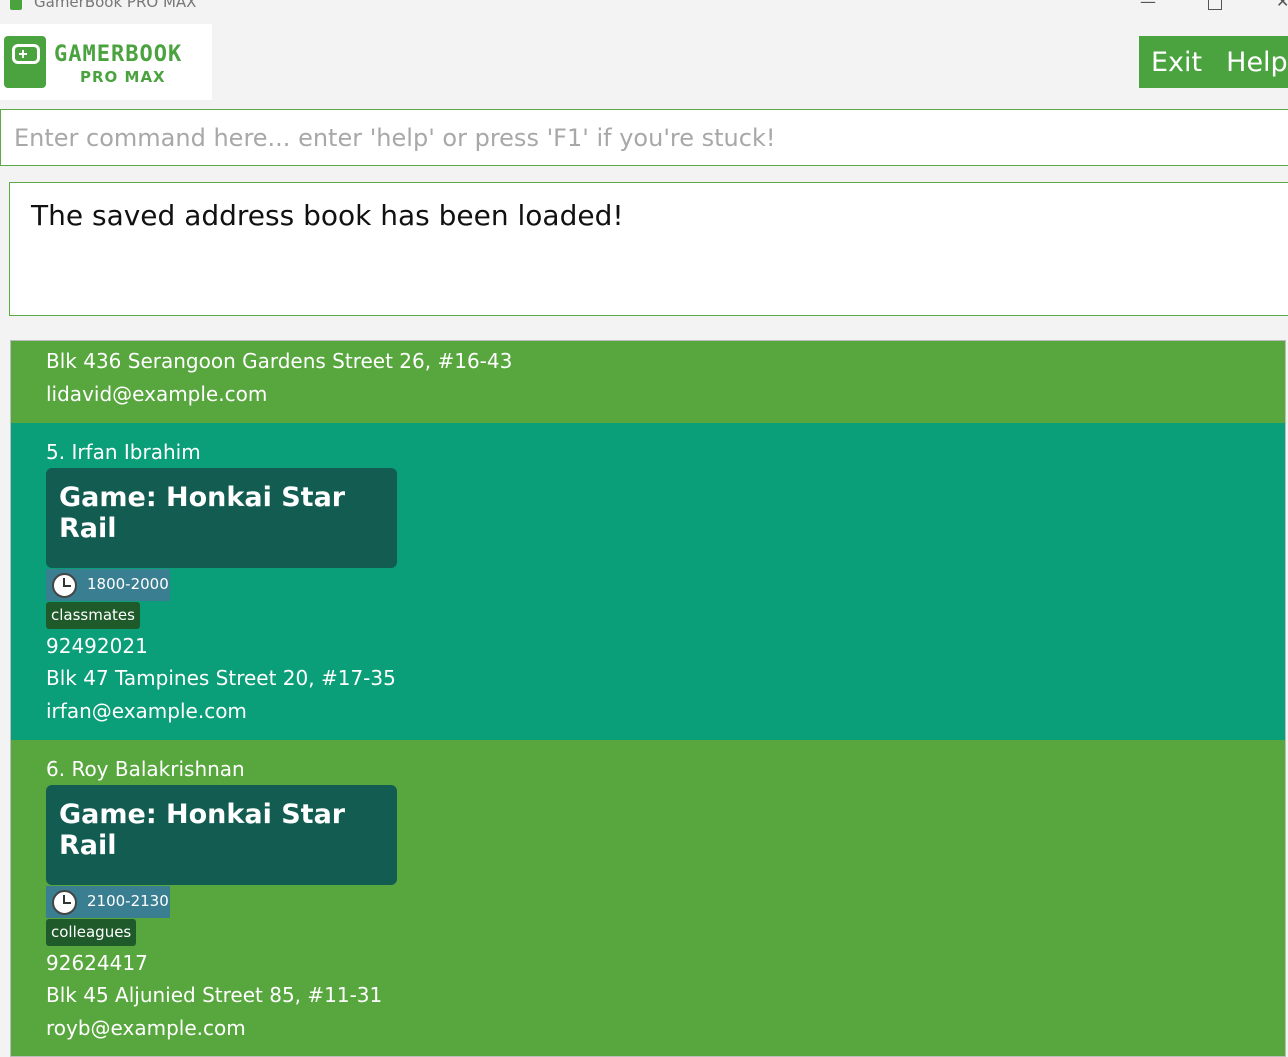 Image resolution: width=1288 pixels, height=1057 pixels. I want to click on menu-exit: Exit, so click(1176, 62).